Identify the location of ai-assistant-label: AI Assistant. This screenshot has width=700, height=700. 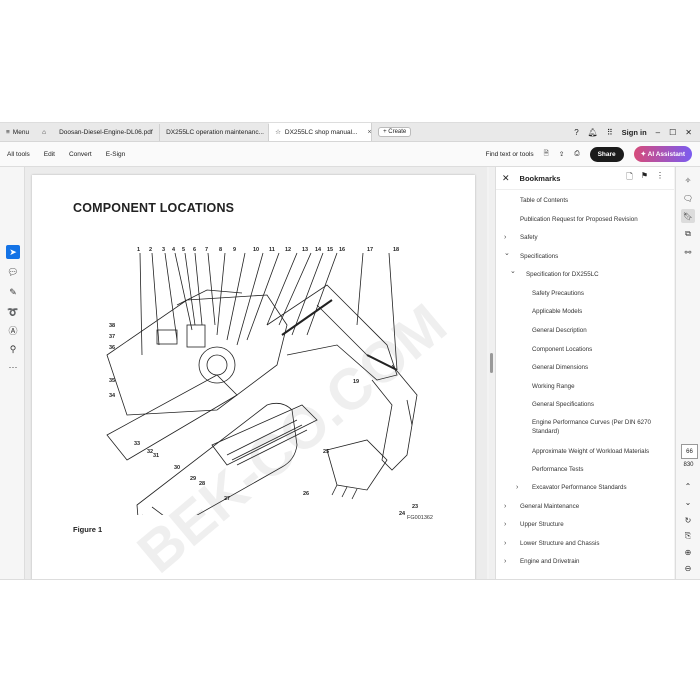
(666, 154).